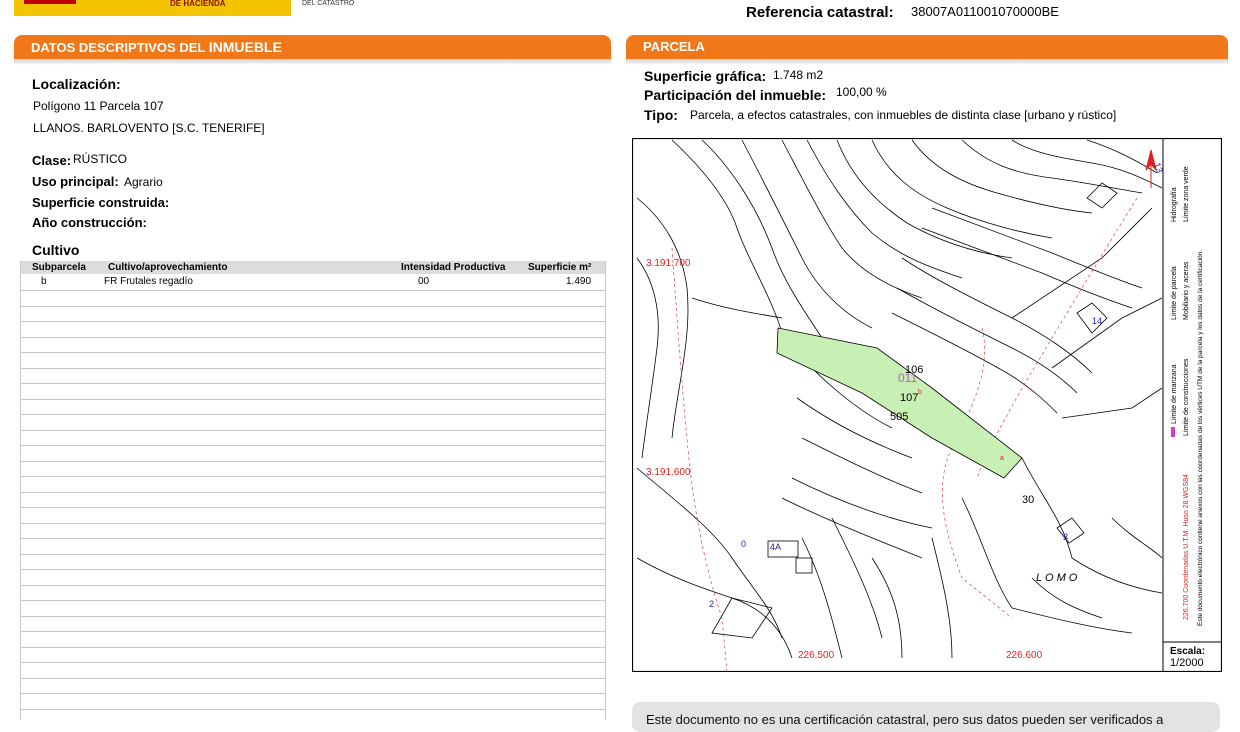 Image resolution: width=1240 pixels, height=732 pixels. Describe the element at coordinates (920, 392) in the screenshot. I see `subparcel-label-b: b` at that location.